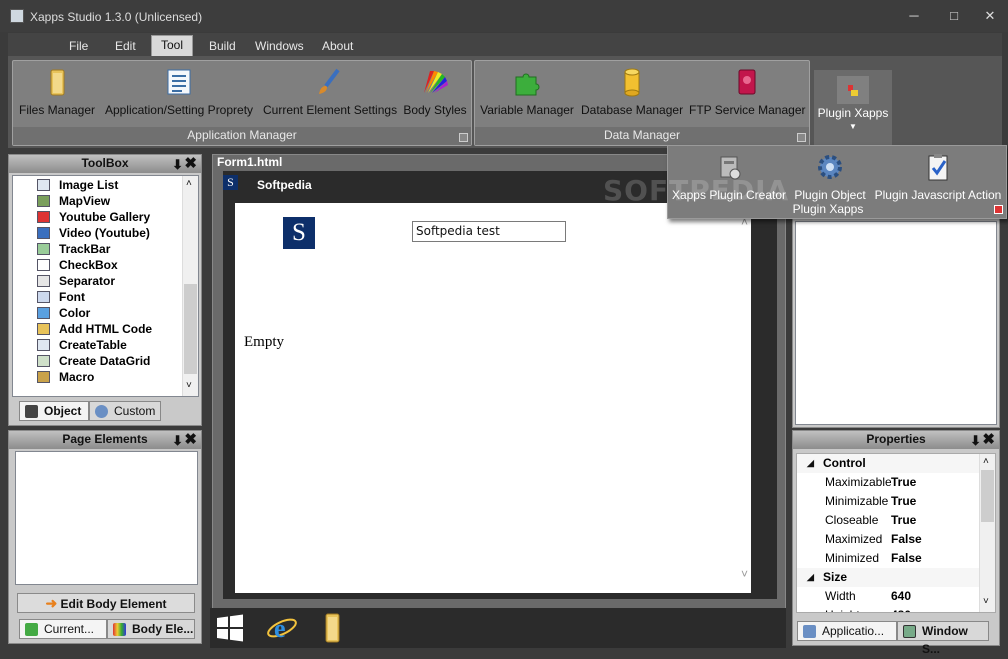 This screenshot has height=659, width=1008. Describe the element at coordinates (299, 233) in the screenshot. I see `softpedia-logo-image: S` at that location.